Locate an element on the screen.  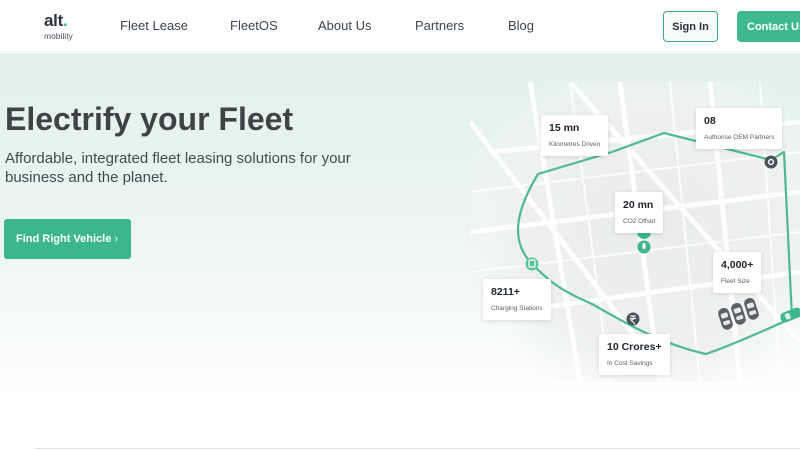
stat-value: 20 mn is located at coordinates (638, 205).